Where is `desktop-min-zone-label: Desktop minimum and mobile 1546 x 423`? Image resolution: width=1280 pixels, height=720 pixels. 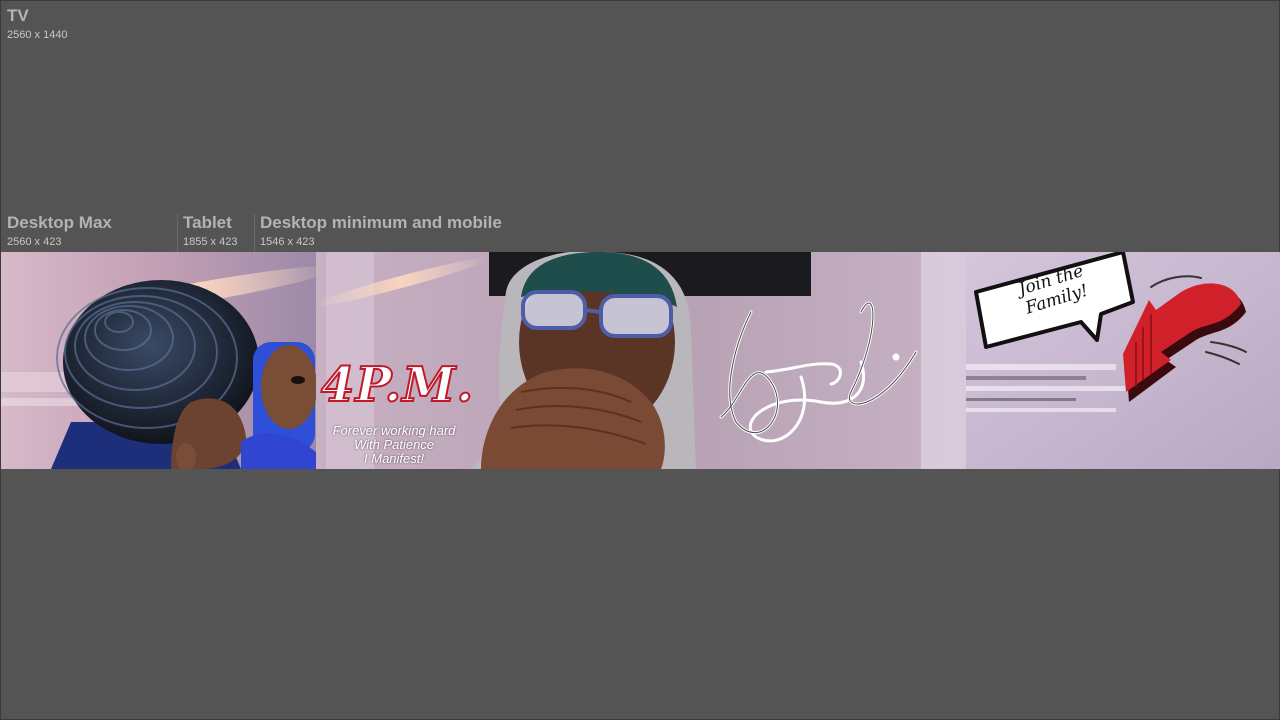 desktop-min-zone-label: Desktop minimum and mobile 1546 x 423 is located at coordinates (381, 231).